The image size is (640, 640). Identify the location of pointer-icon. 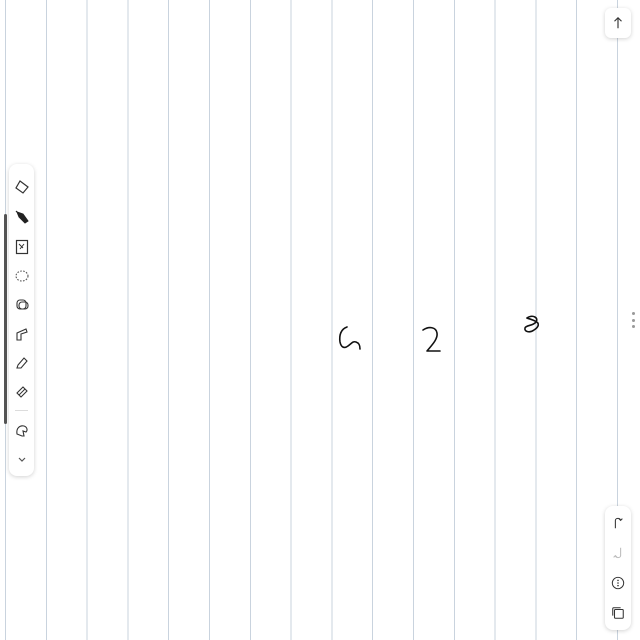
(21, 431).